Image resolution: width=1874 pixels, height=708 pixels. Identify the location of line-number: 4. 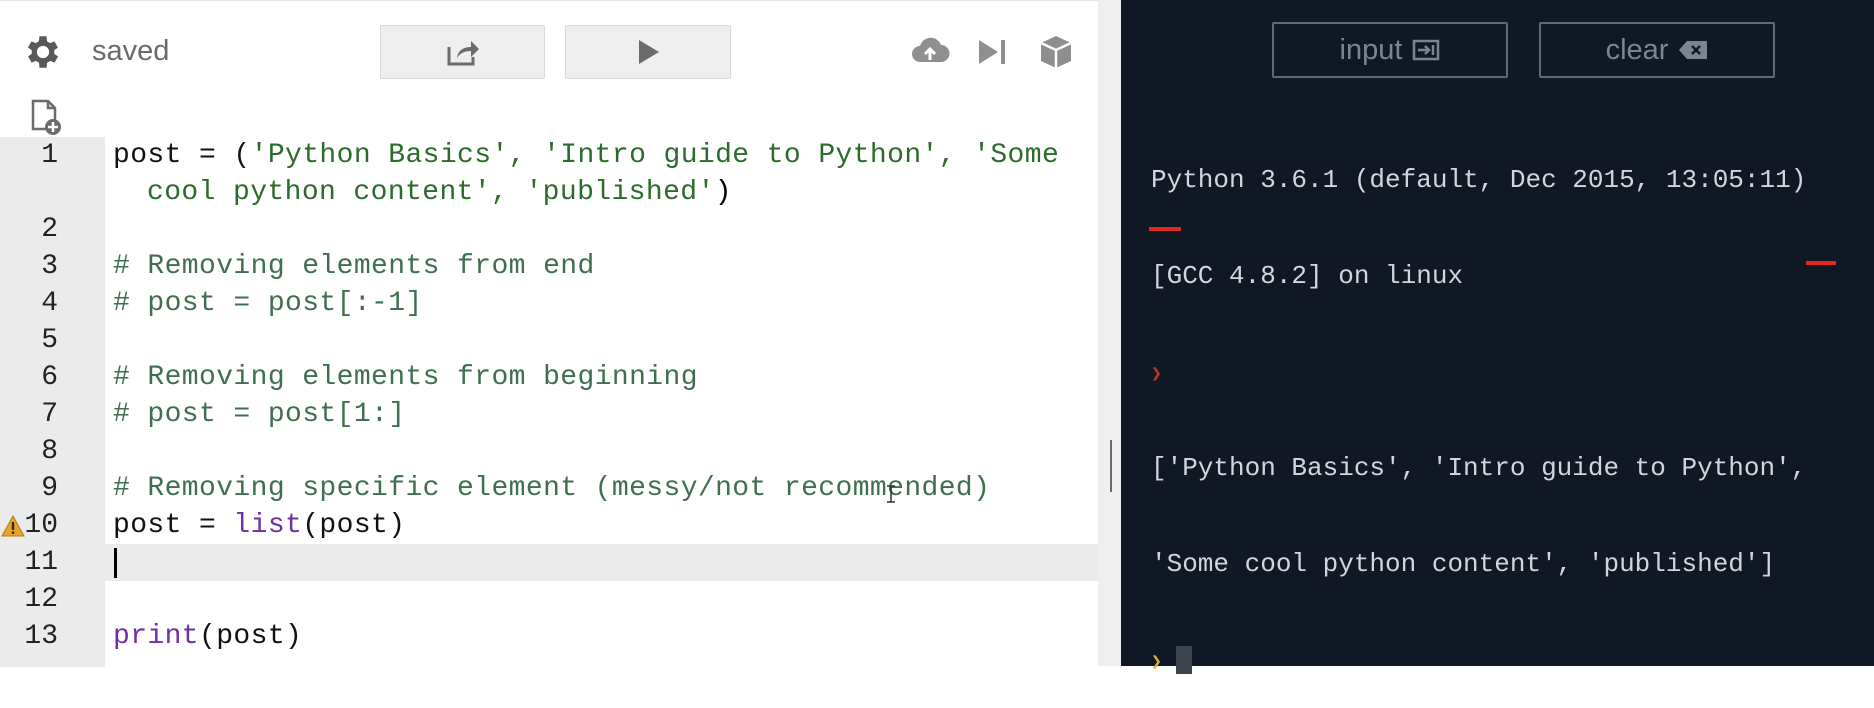
(49, 303).